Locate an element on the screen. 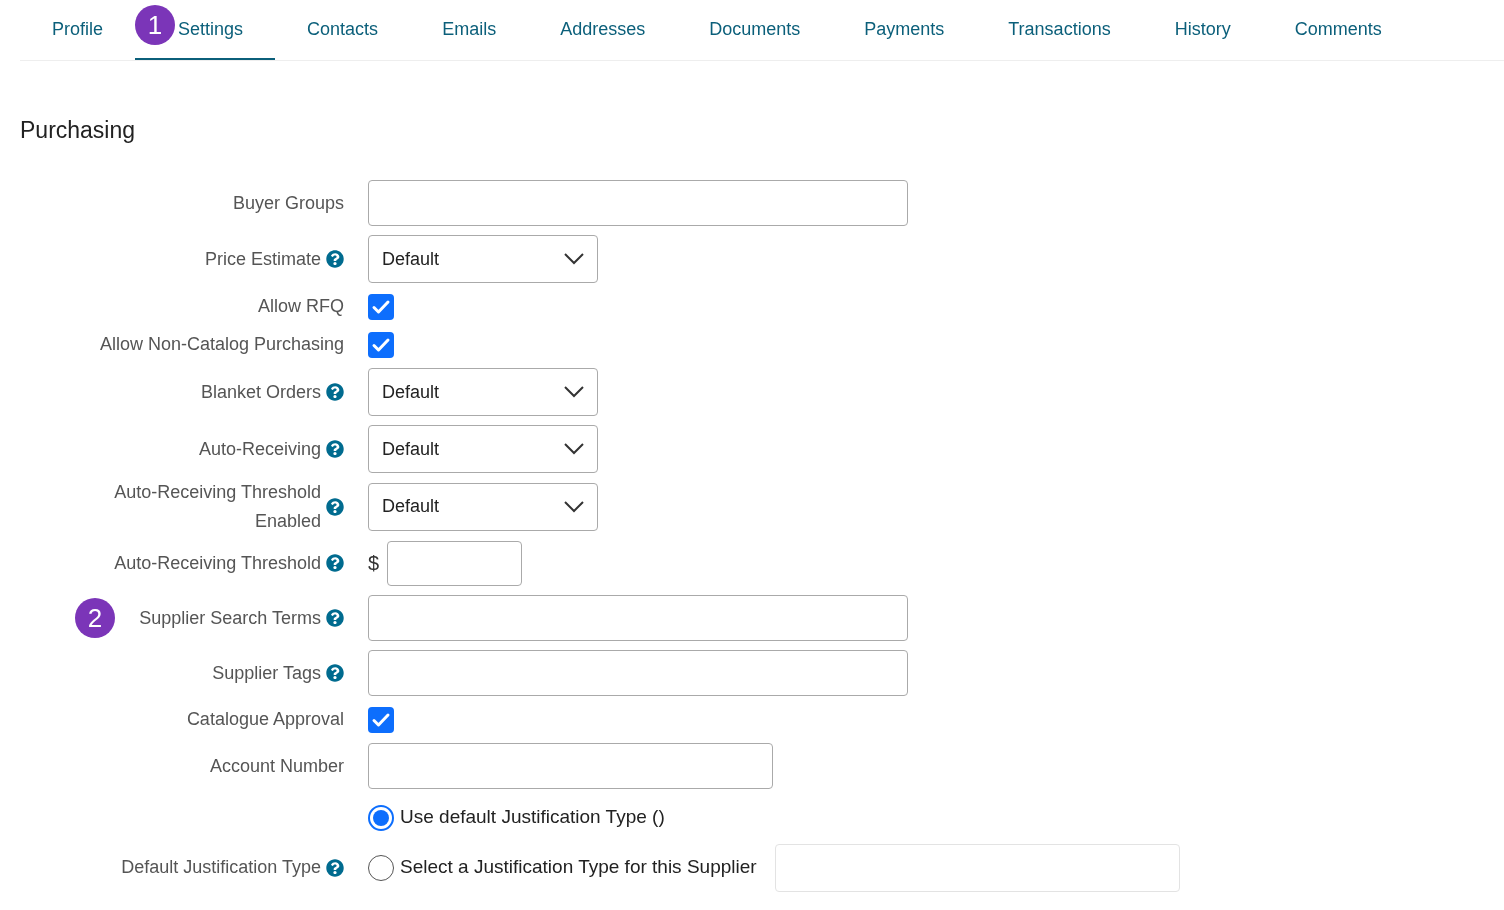 This screenshot has height=910, width=1504. tab: Transactions is located at coordinates (1059, 30).